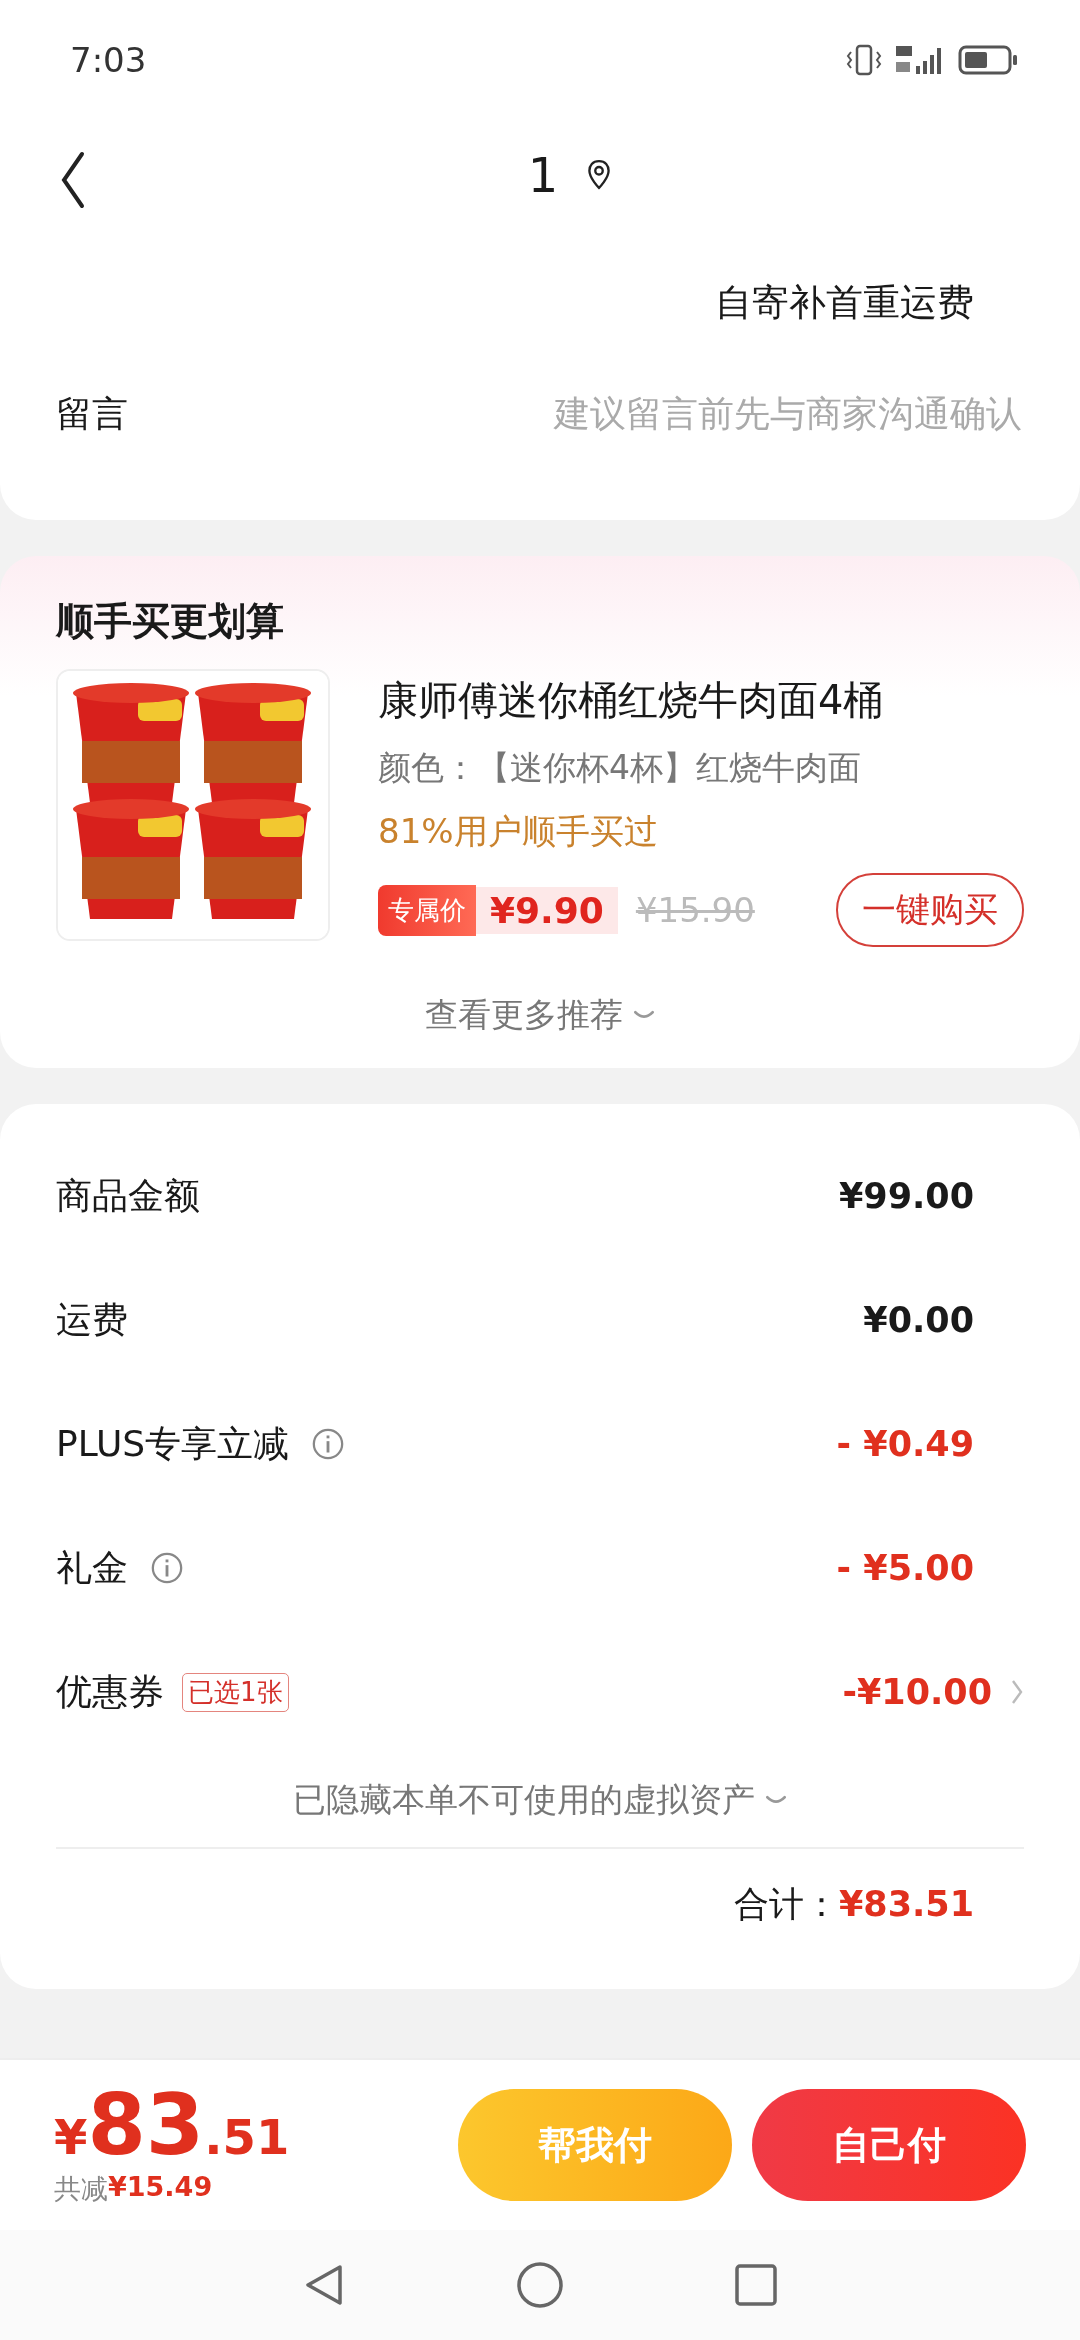  Describe the element at coordinates (988, 60) in the screenshot. I see `battery-icon` at that location.